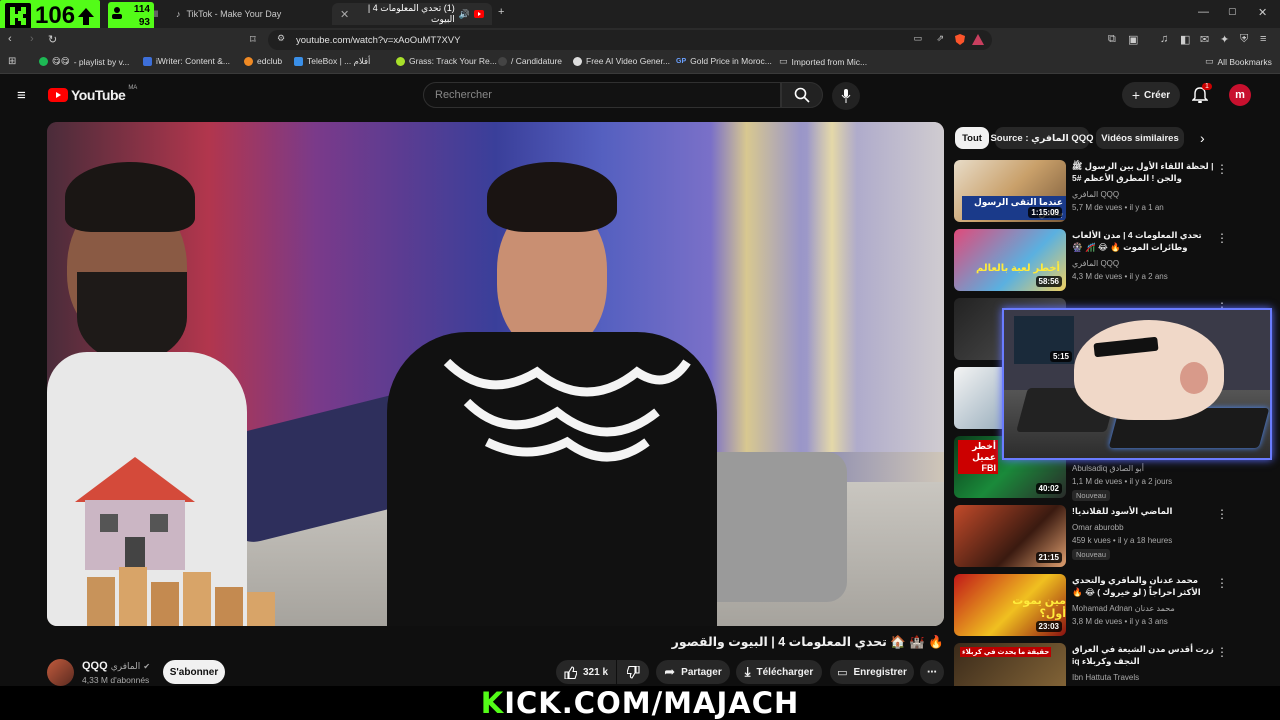 The image size is (1280, 720). Describe the element at coordinates (52, 39) in the screenshot. I see `reload-icon: ↻` at that location.